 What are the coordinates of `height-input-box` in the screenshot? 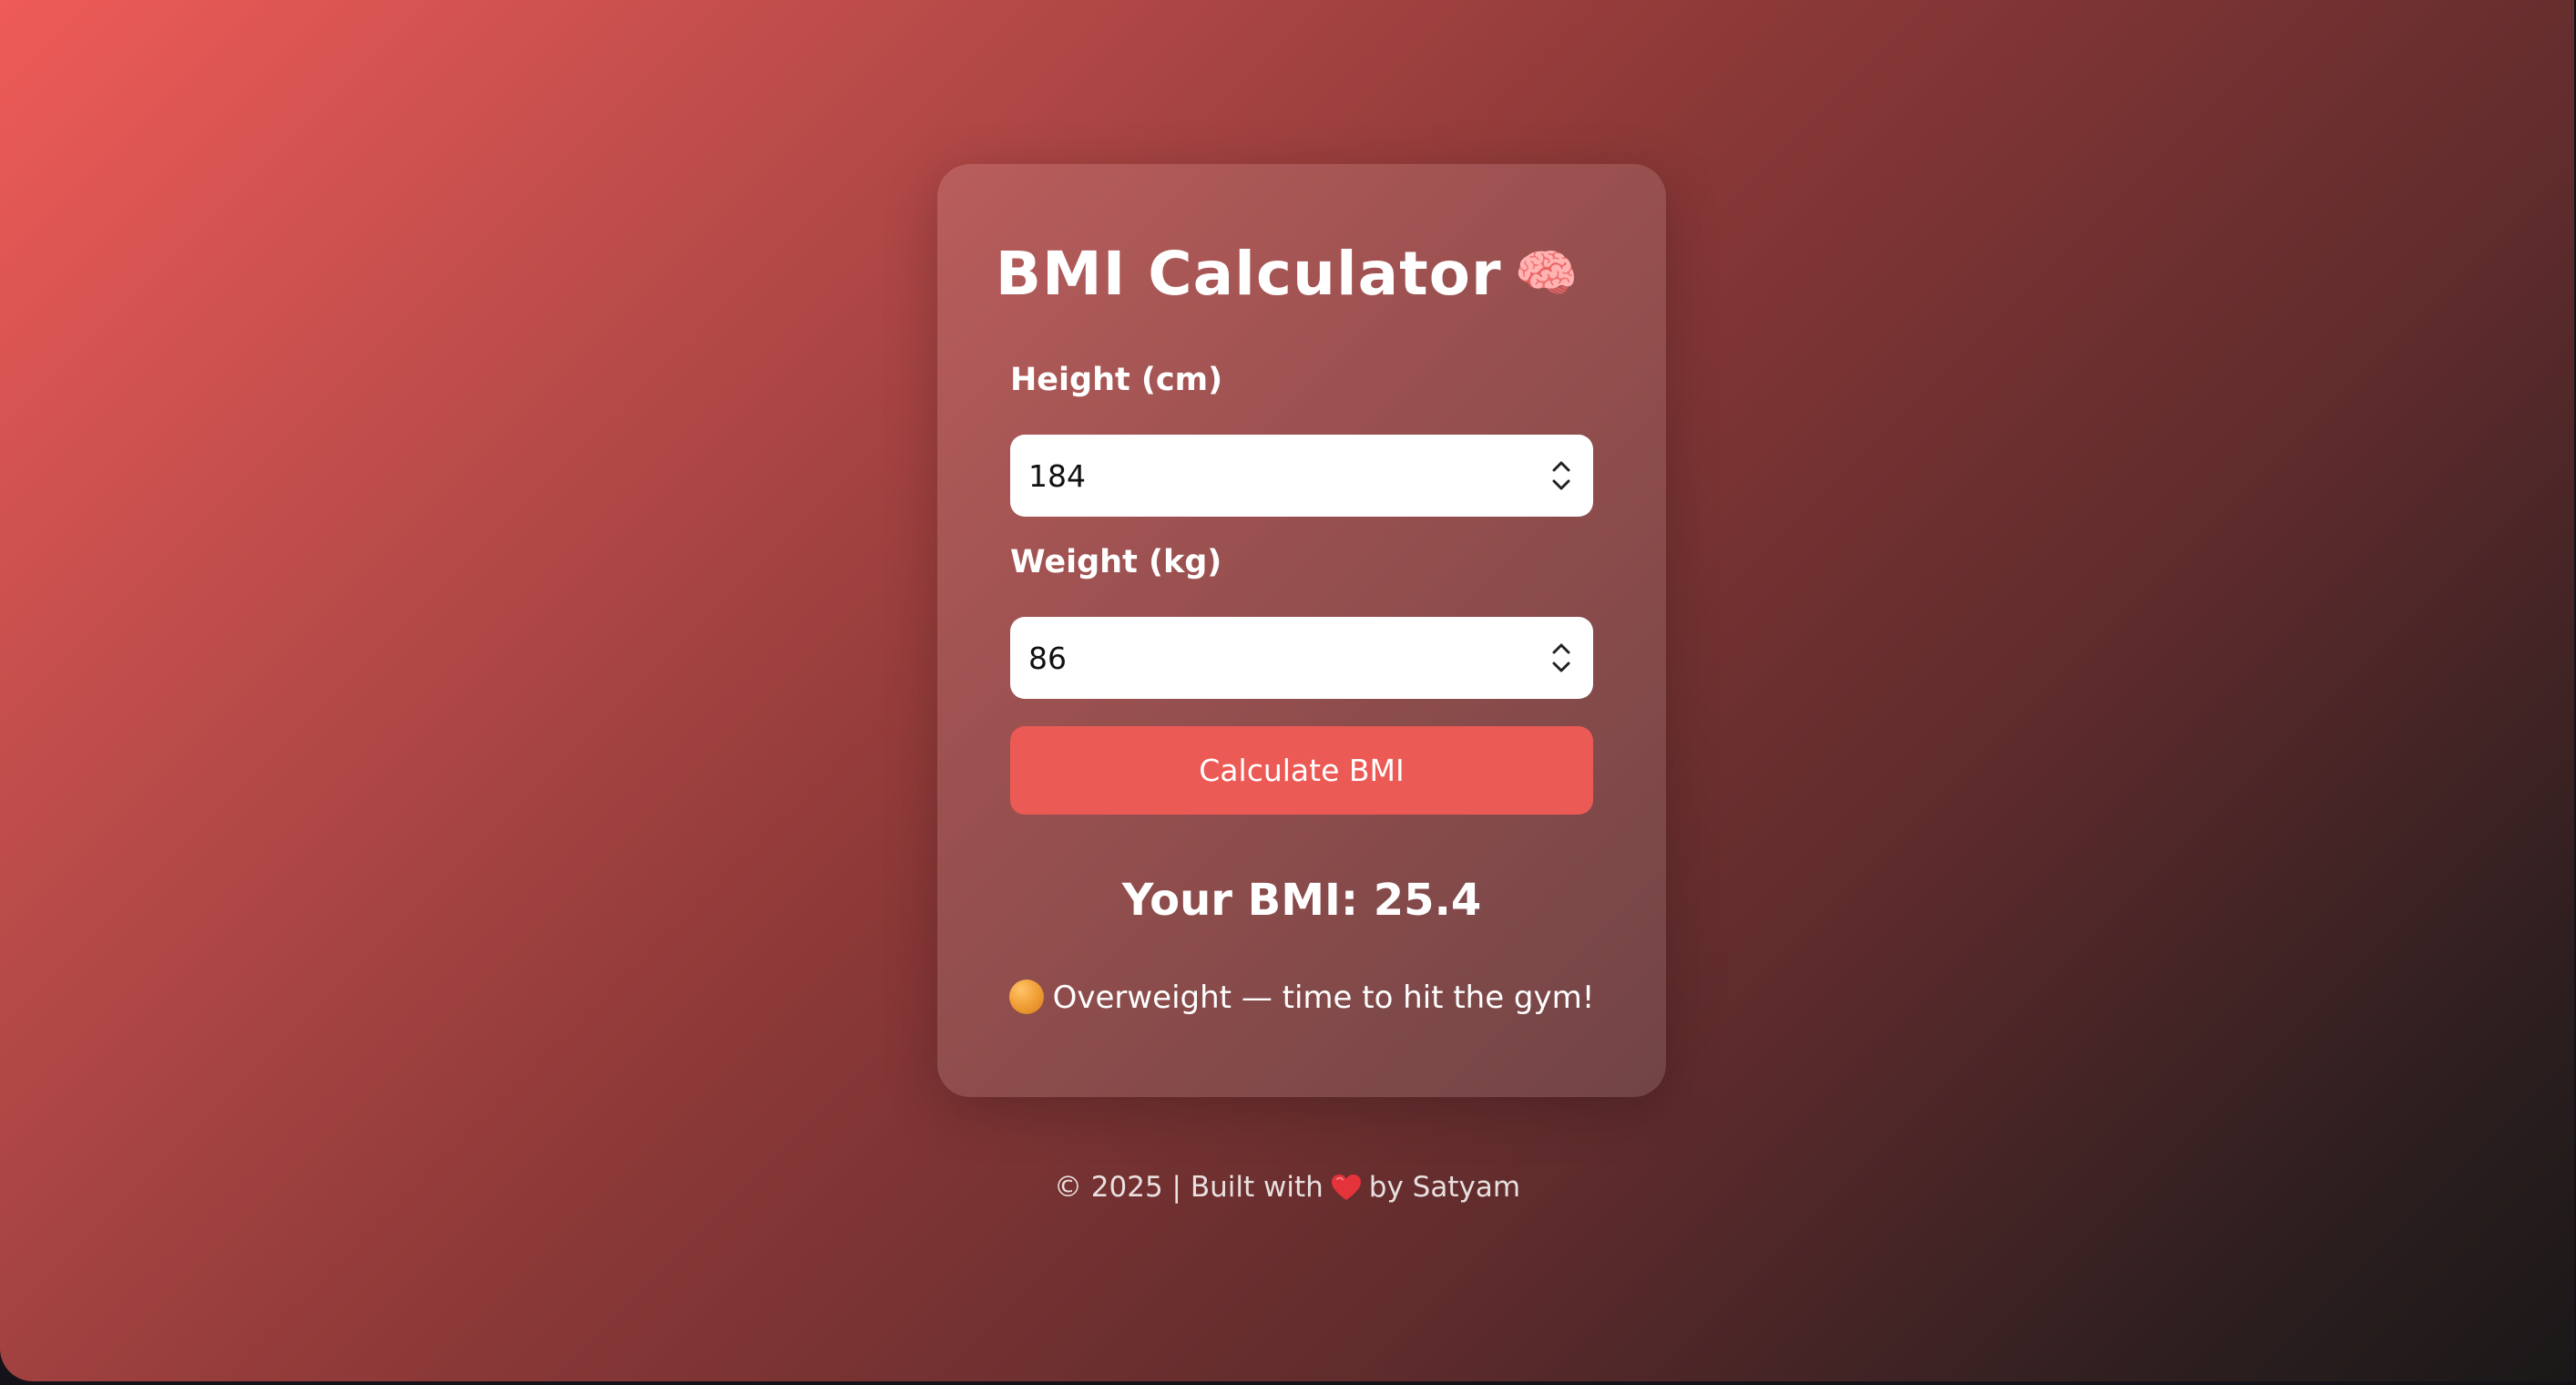 It's located at (1301, 476).